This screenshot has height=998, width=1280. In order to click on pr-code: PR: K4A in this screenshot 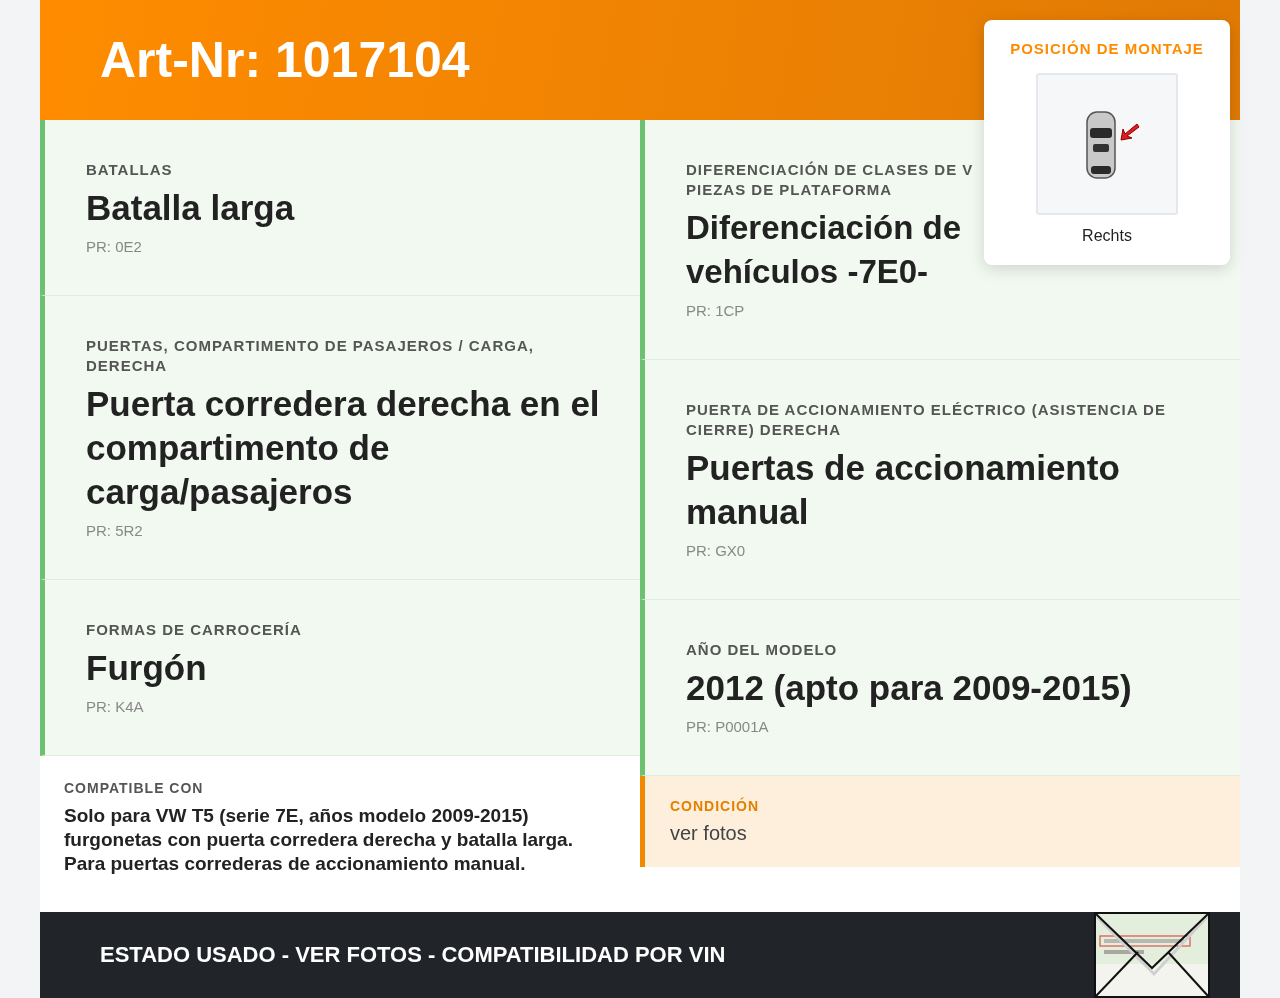, I will do `click(115, 706)`.